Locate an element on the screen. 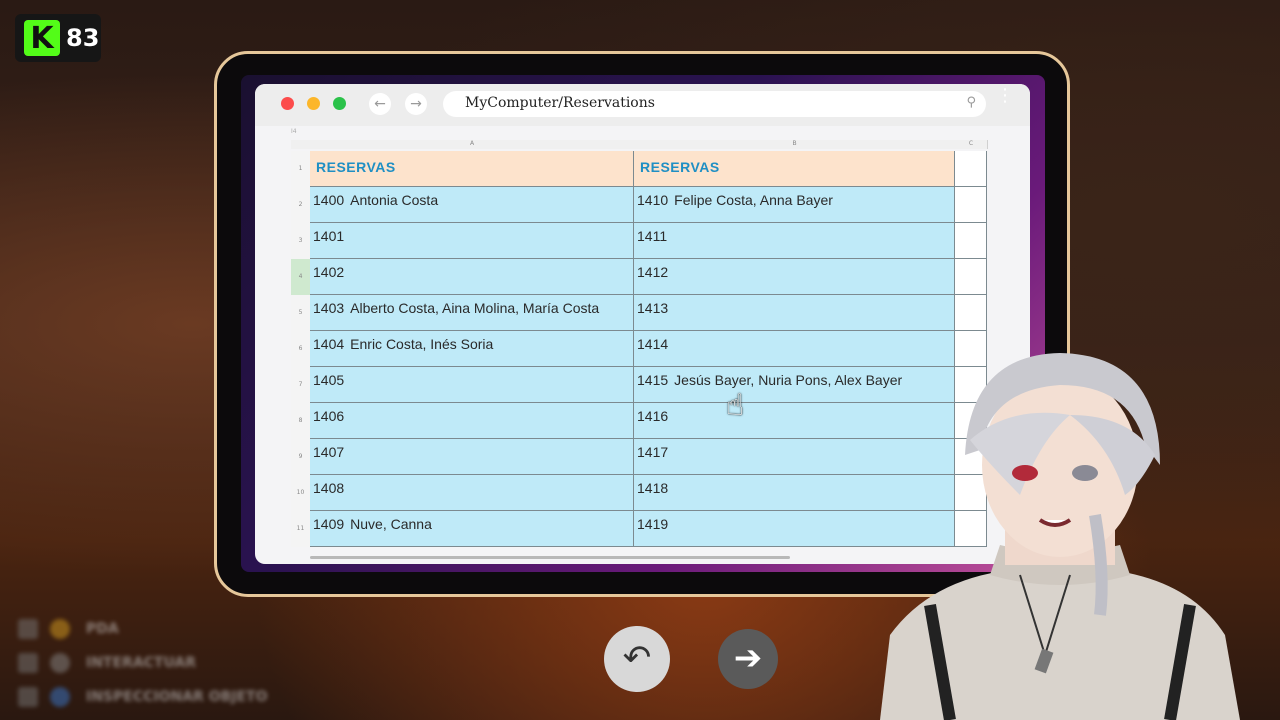  arrow-right-icon: → is located at coordinates (416, 104).